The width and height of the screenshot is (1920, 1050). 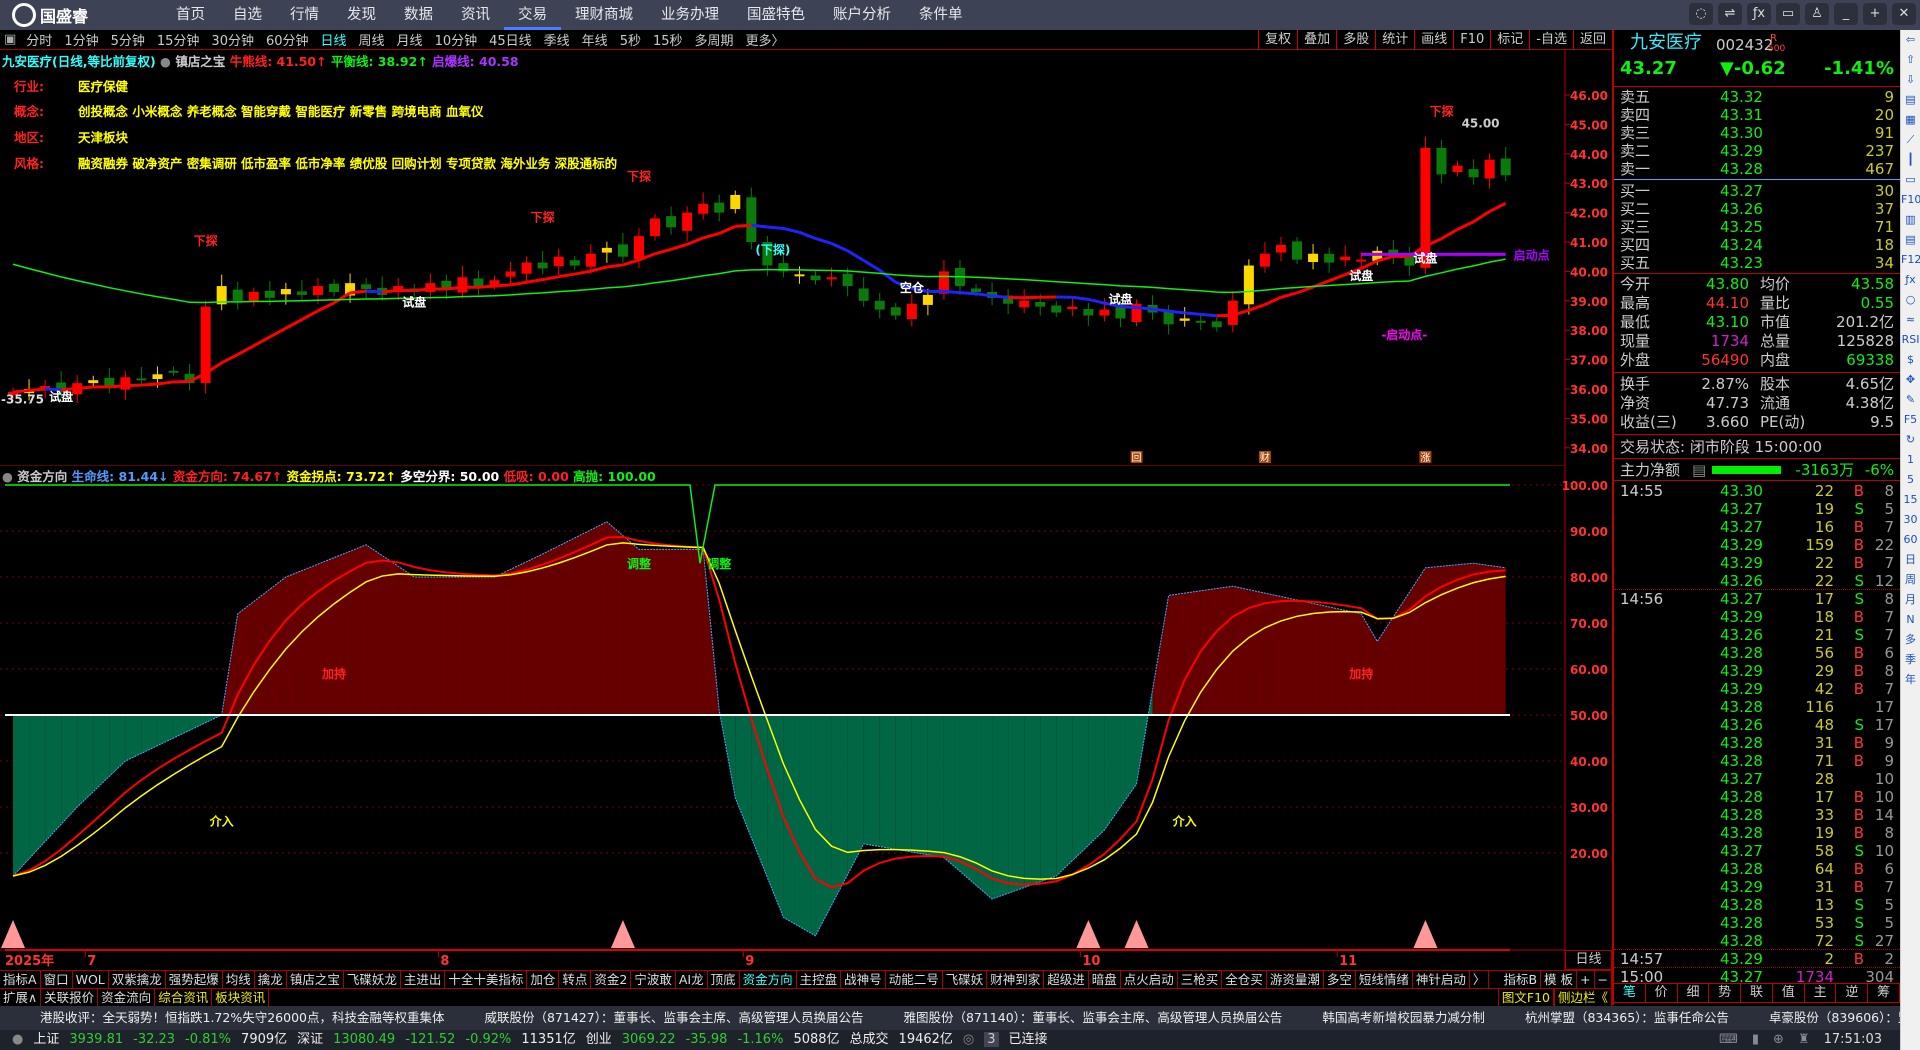 I want to click on chat-icon: ◌, so click(x=1701, y=14).